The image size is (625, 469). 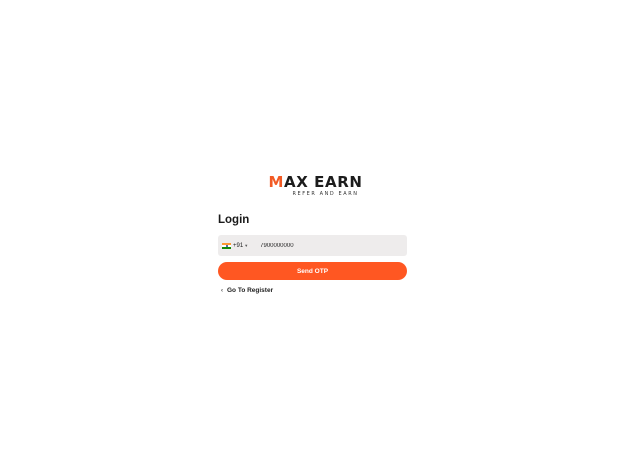 I want to click on logo-rest: AX EARN, so click(x=323, y=182).